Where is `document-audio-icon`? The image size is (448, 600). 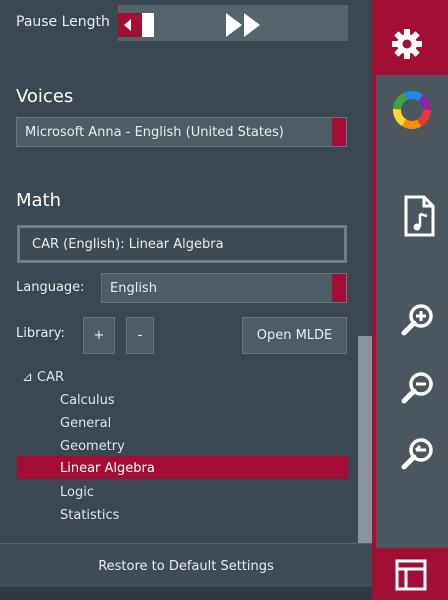
document-audio-icon is located at coordinates (419, 216).